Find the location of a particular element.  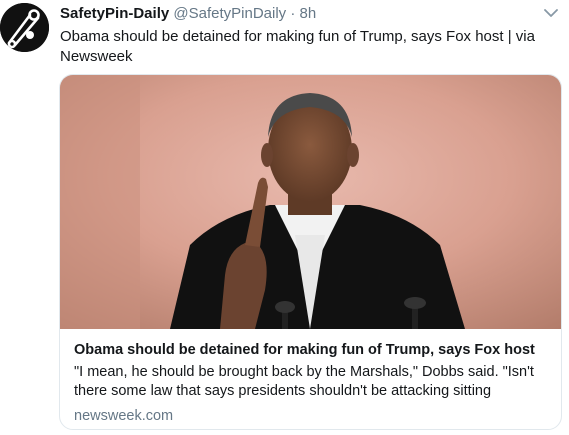

chevron-down-icon is located at coordinates (551, 13).